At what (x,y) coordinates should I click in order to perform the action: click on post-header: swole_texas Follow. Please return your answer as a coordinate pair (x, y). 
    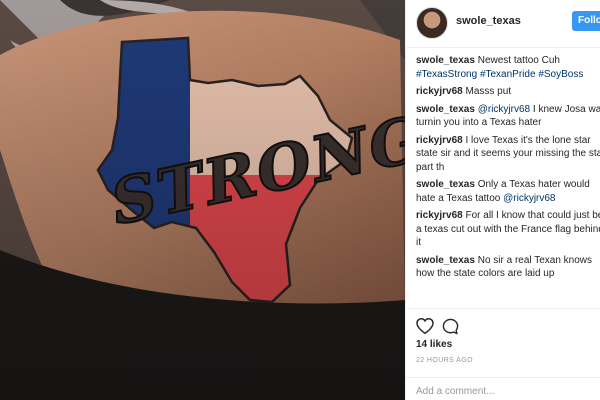
    Looking at the image, I should click on (503, 24).